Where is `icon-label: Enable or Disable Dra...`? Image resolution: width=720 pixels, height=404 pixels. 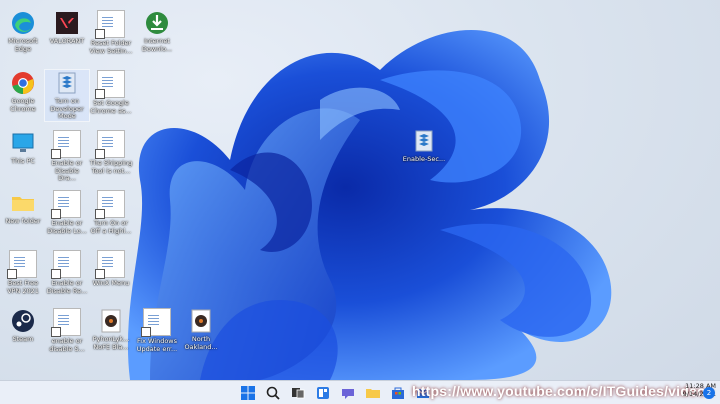
icon-label: Enable or Disable Dra... is located at coordinates (67, 170).